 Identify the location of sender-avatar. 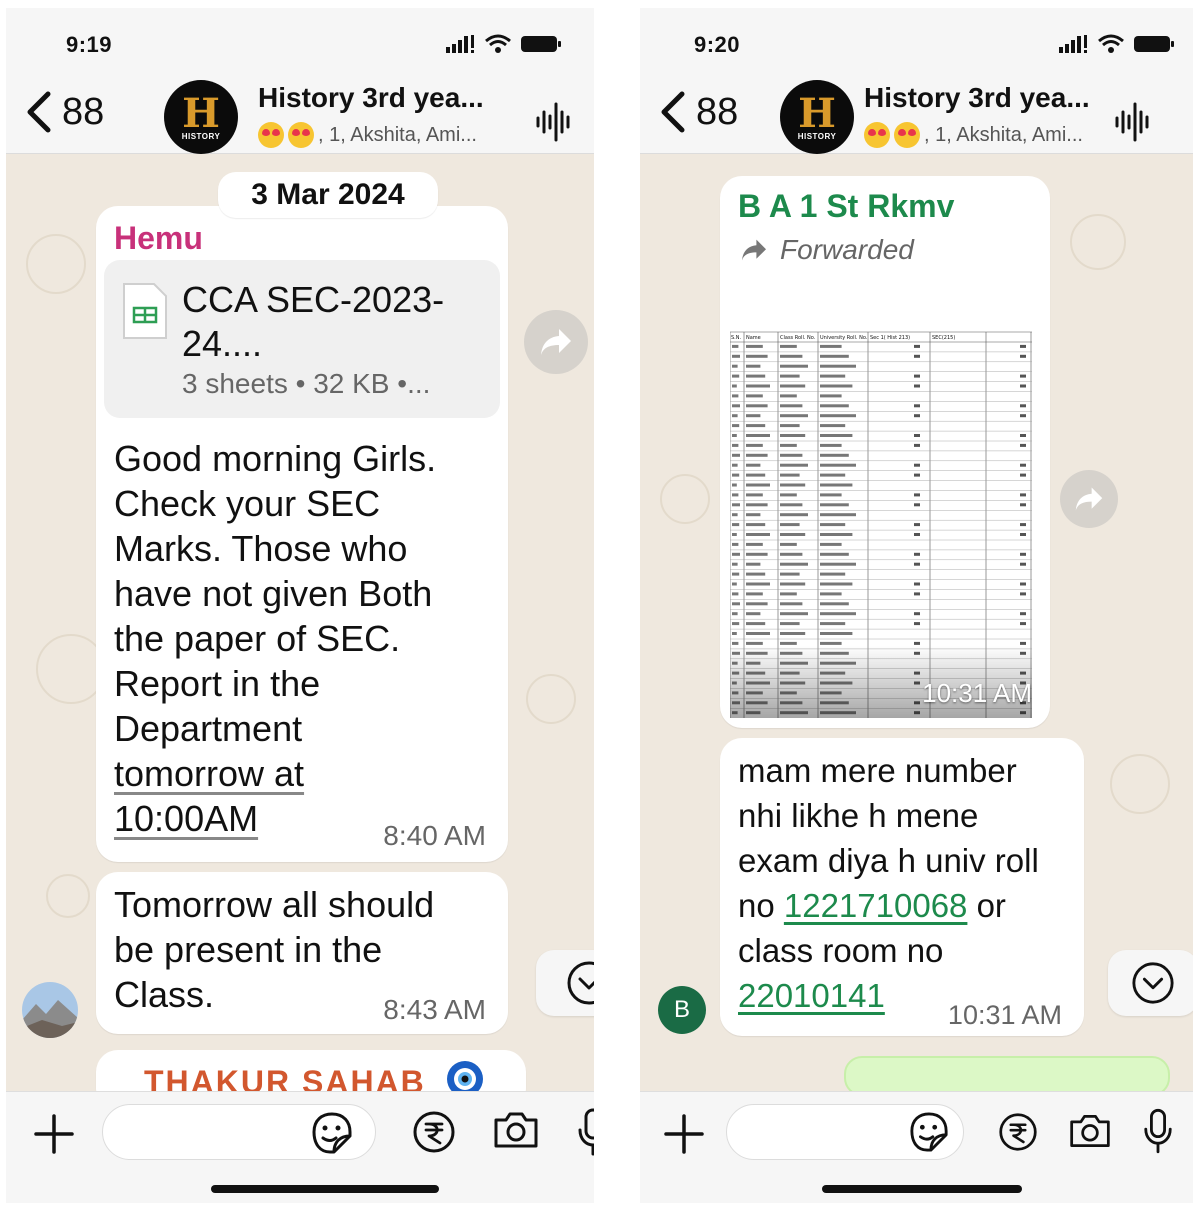
(50, 1010).